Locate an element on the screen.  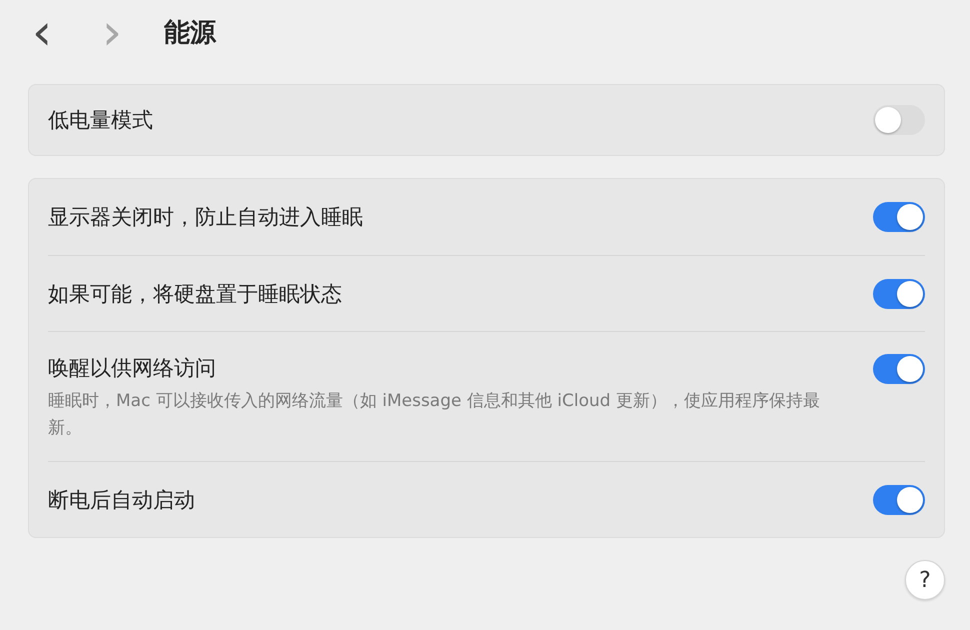
help-button: ? is located at coordinates (925, 580).